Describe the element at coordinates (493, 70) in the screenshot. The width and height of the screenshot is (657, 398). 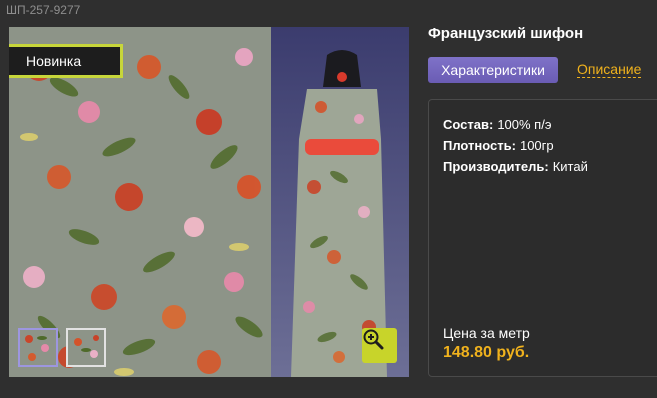
I see `tab-specs: Характеристики` at that location.